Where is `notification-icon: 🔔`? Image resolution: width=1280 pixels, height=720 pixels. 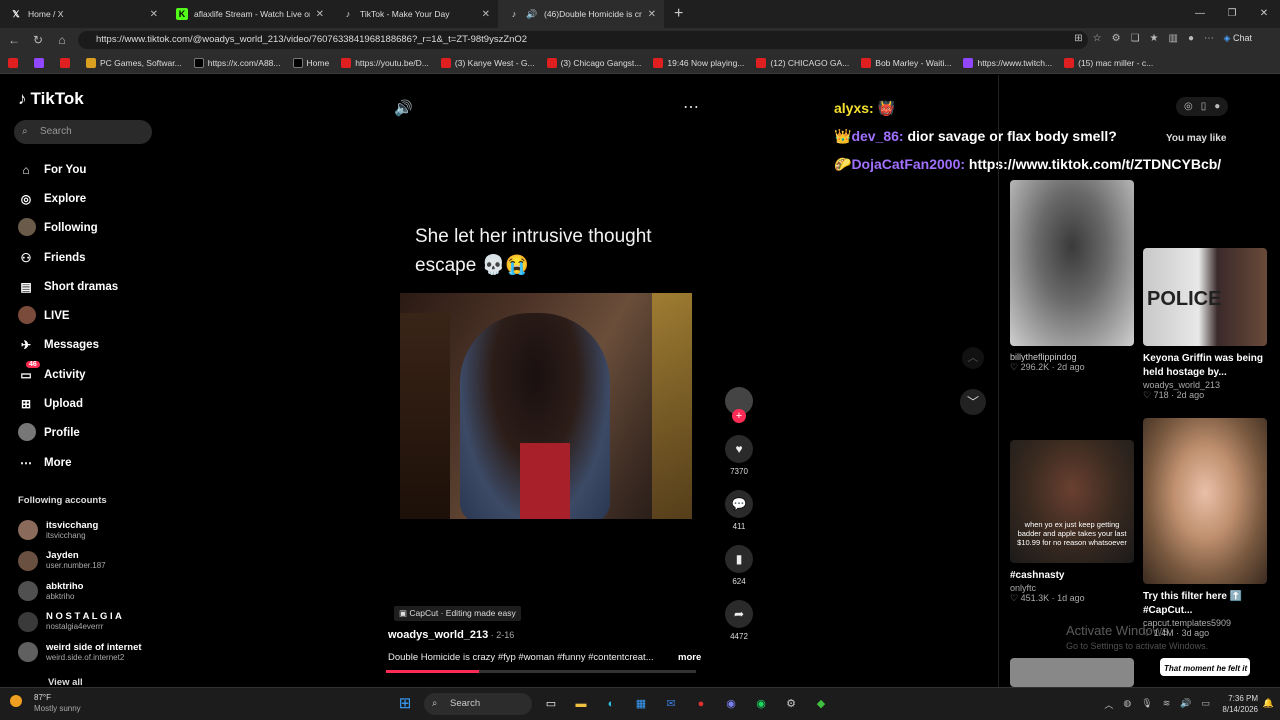
notification-icon: 🔔 is located at coordinates (1268, 703).